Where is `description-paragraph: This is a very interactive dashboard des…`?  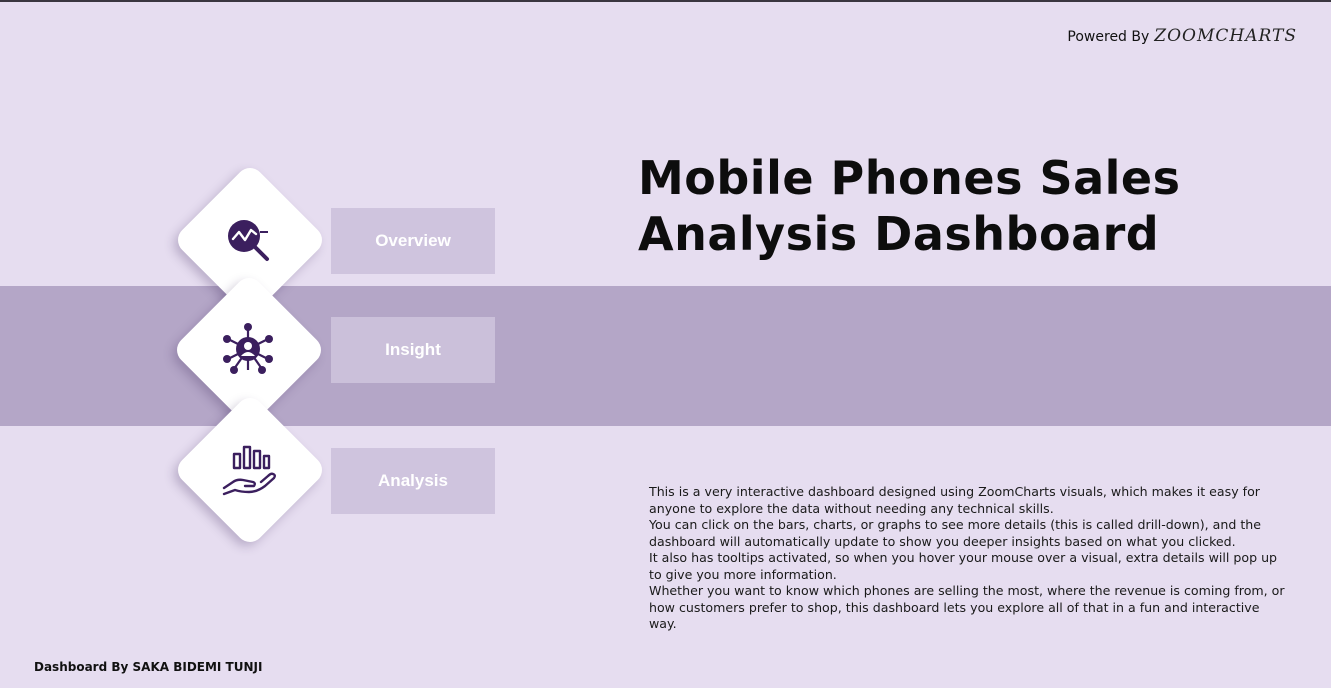 description-paragraph: This is a very interactive dashboard des… is located at coordinates (954, 500).